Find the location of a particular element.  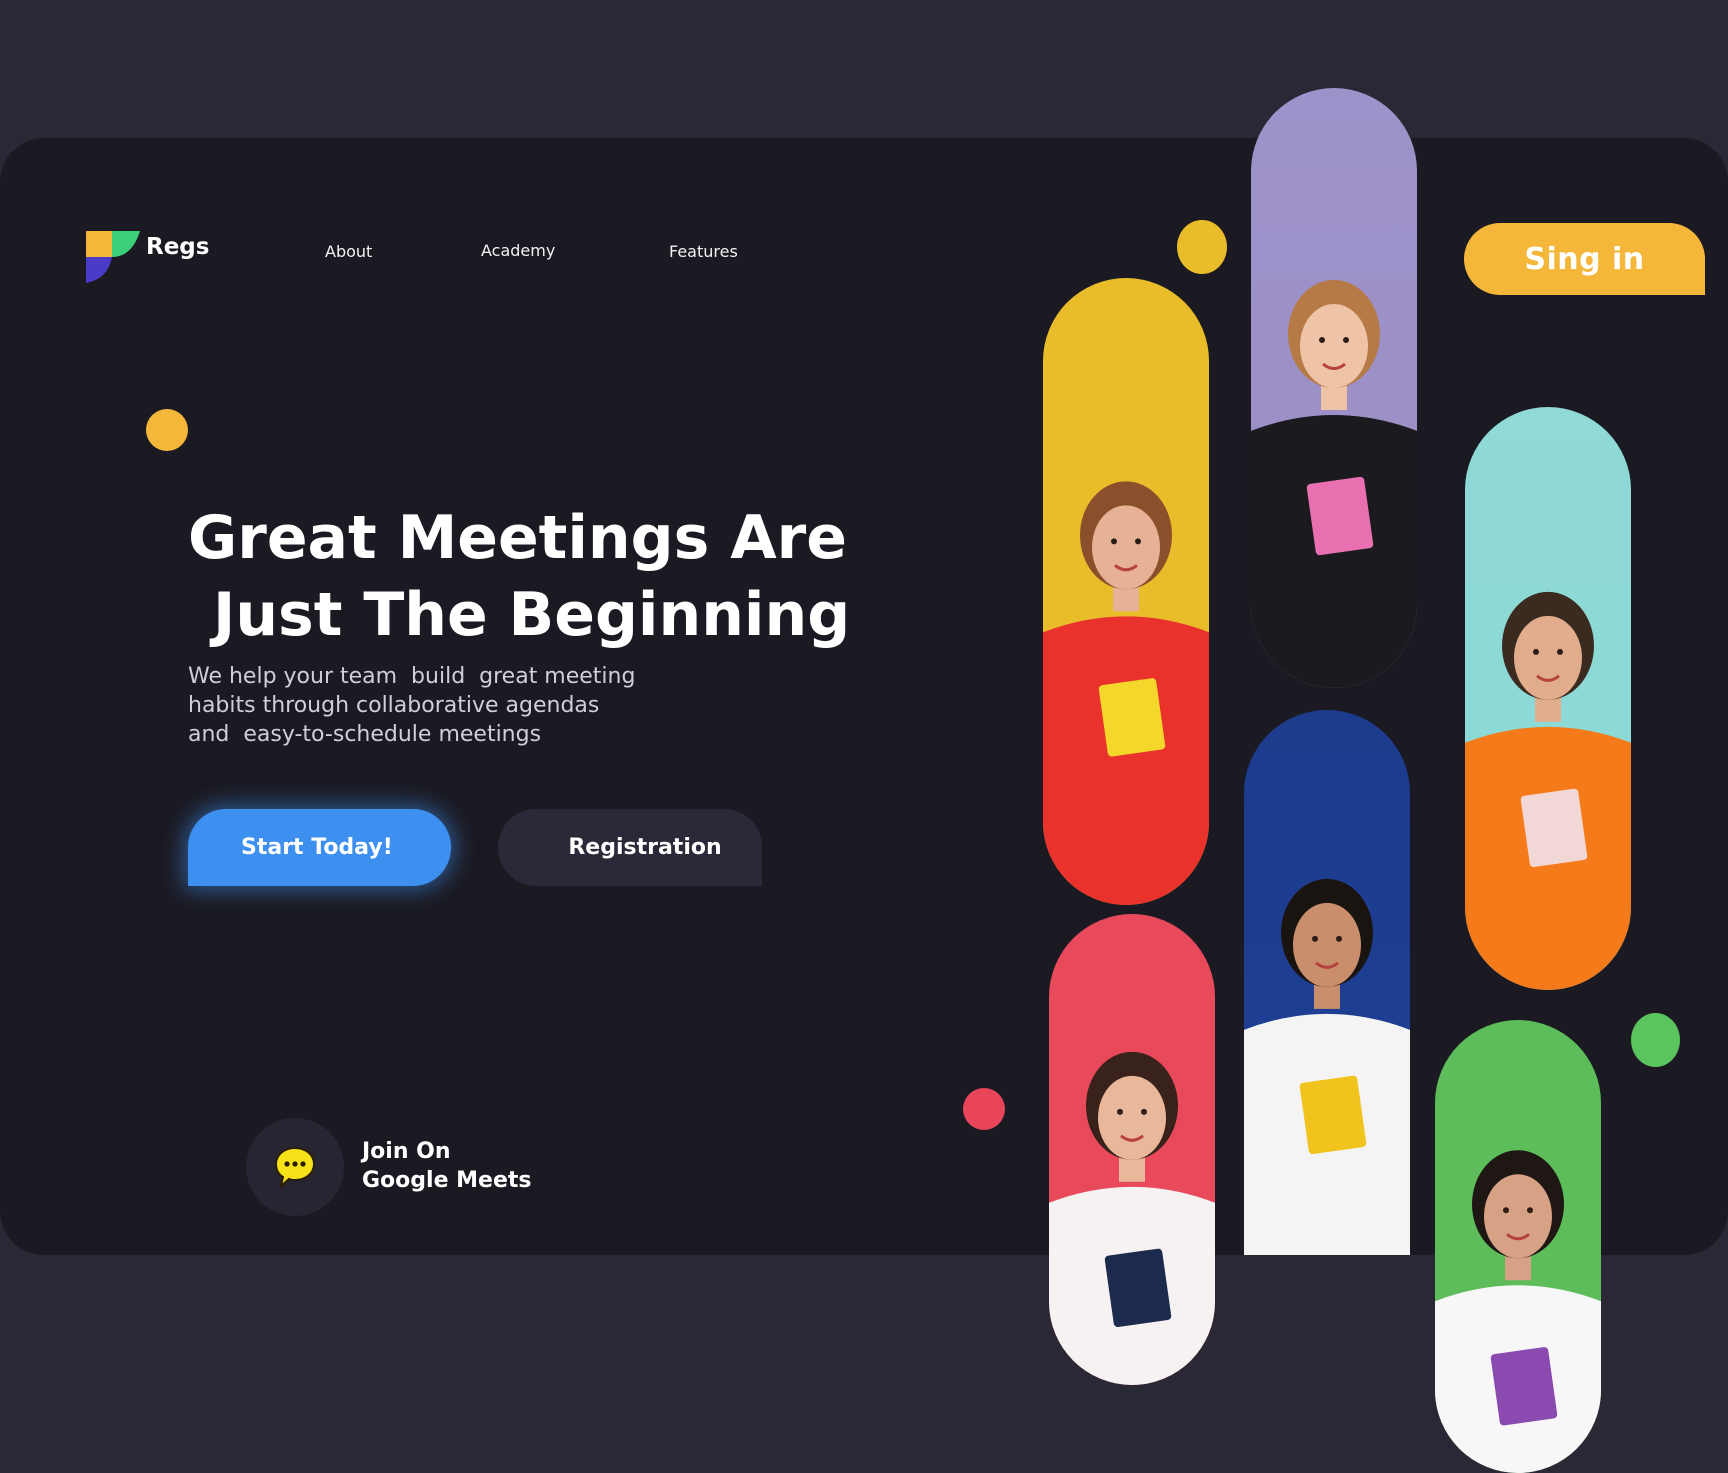

join-line2: Google Meets is located at coordinates (447, 1180).